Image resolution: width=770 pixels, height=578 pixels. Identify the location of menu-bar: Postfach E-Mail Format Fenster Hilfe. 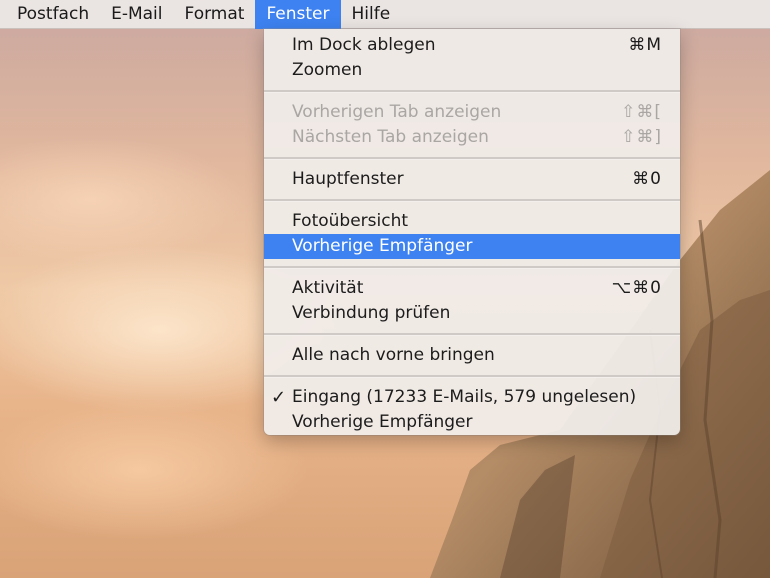
(385, 14).